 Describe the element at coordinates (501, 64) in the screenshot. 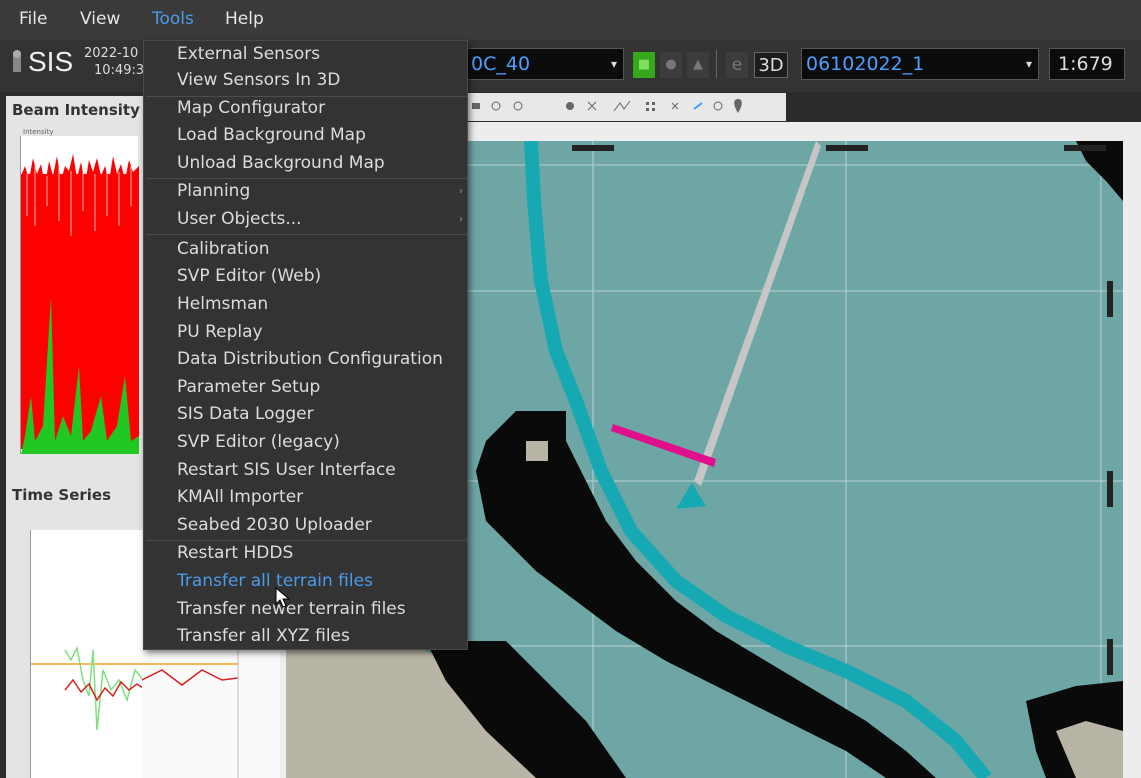

I see `survey-select-value: 0C_40` at that location.